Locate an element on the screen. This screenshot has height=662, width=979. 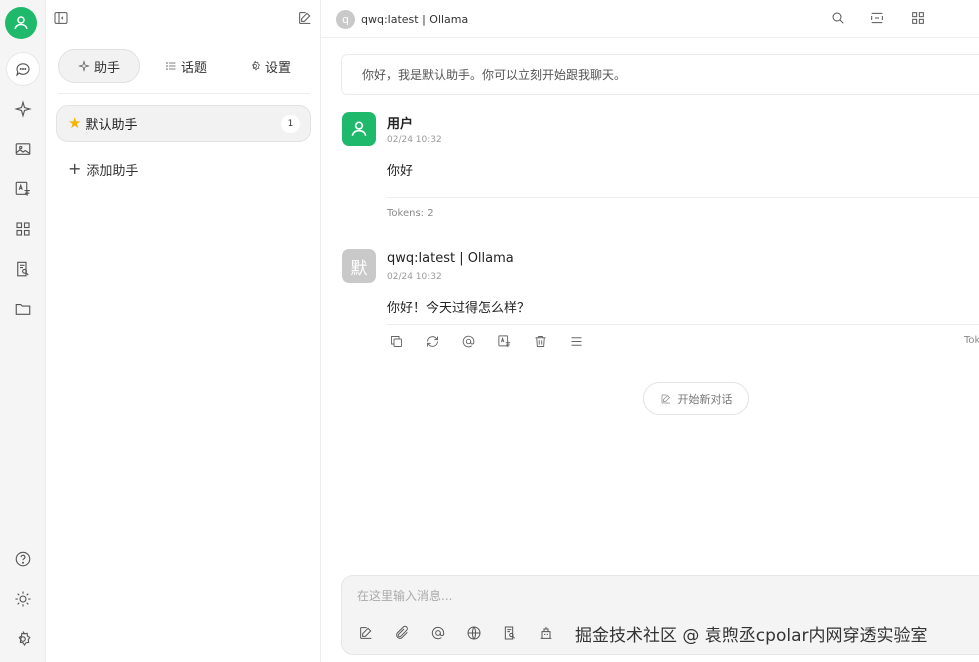
new-chat-label: 开始新对话 is located at coordinates (705, 399).